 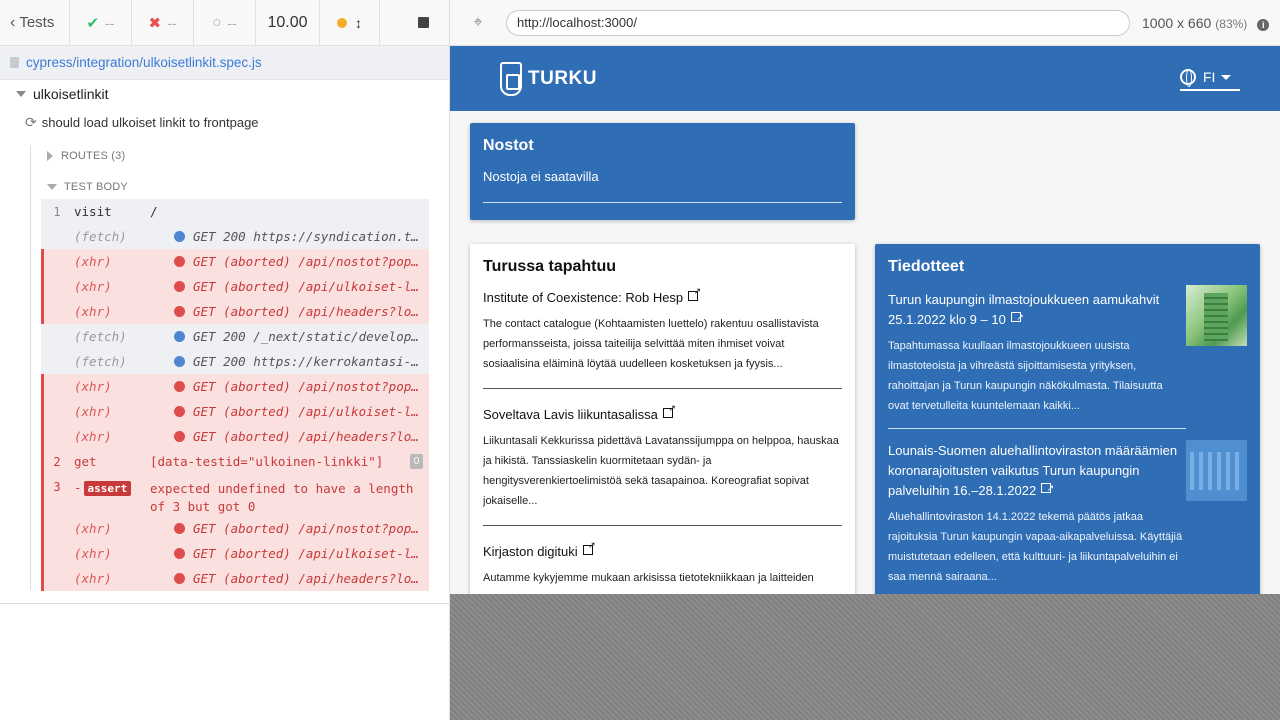 I want to click on cross-icon: ✖, so click(x=155, y=23).